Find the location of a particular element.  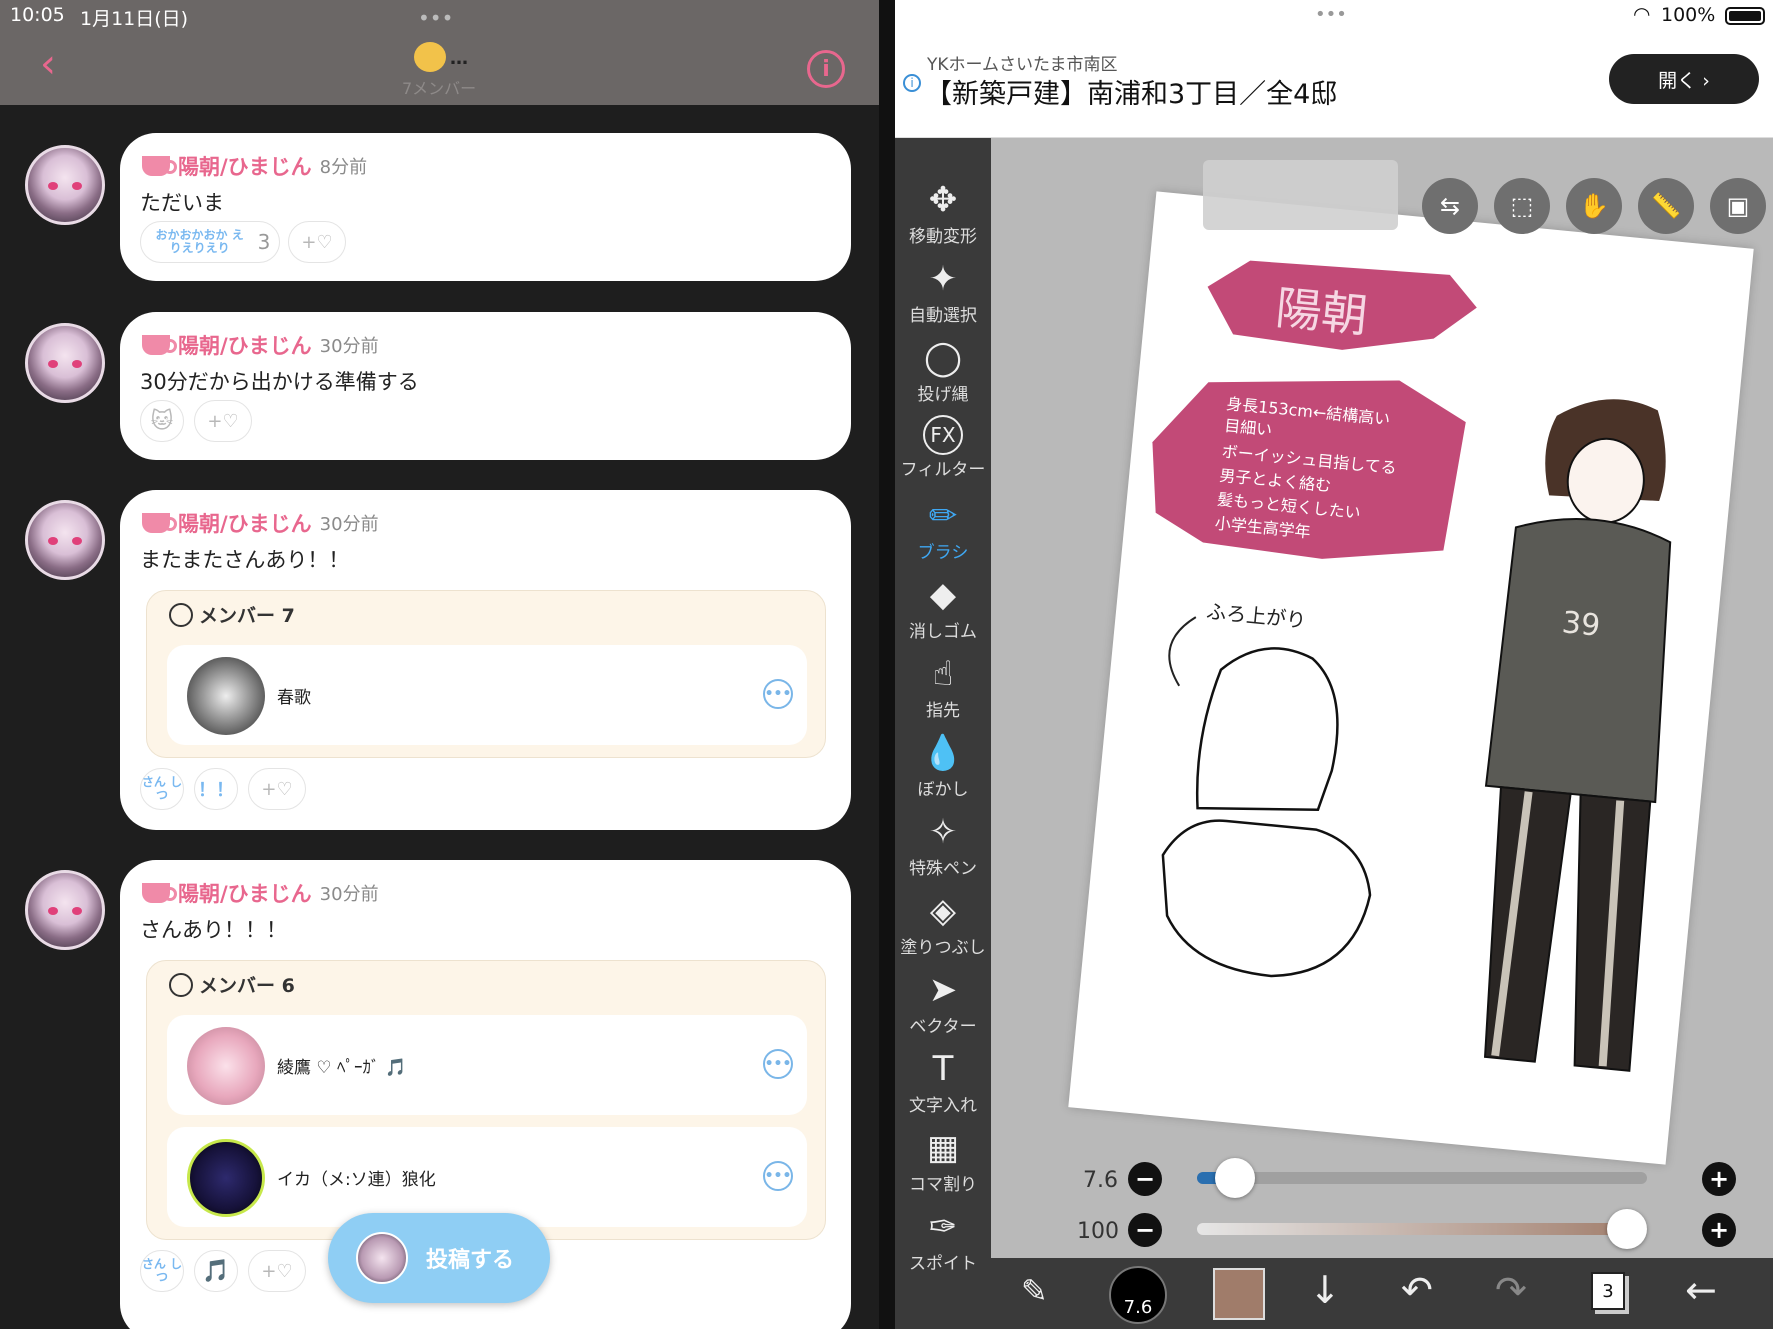

opacity-slider-thumb is located at coordinates (1627, 1229).